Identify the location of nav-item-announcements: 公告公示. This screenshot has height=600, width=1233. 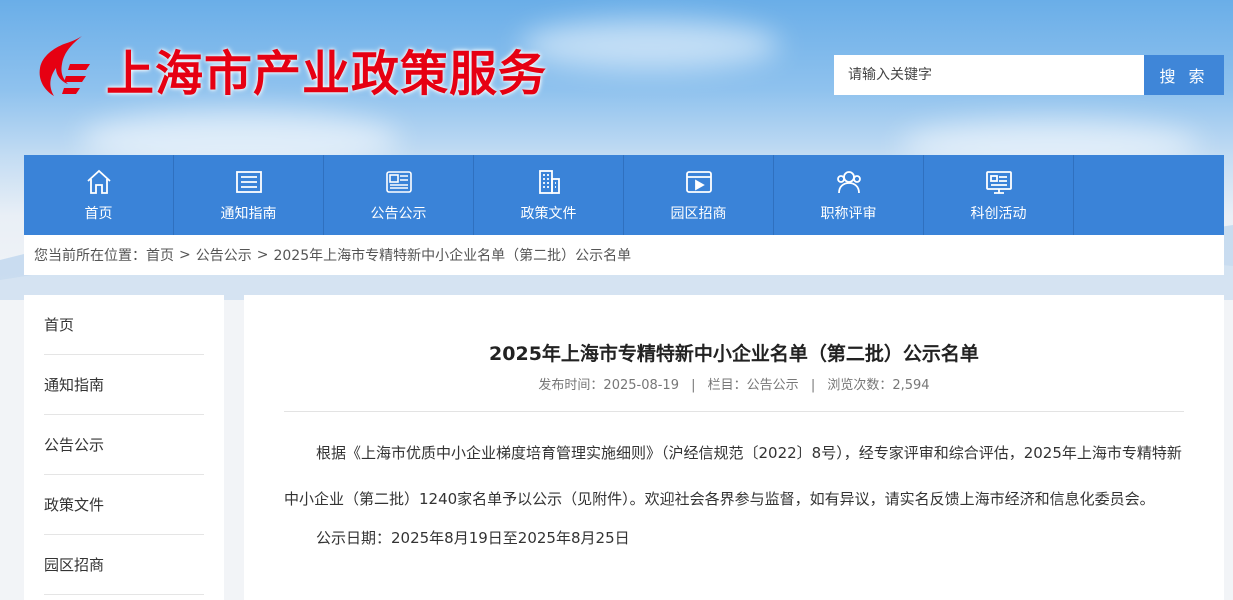
(399, 195).